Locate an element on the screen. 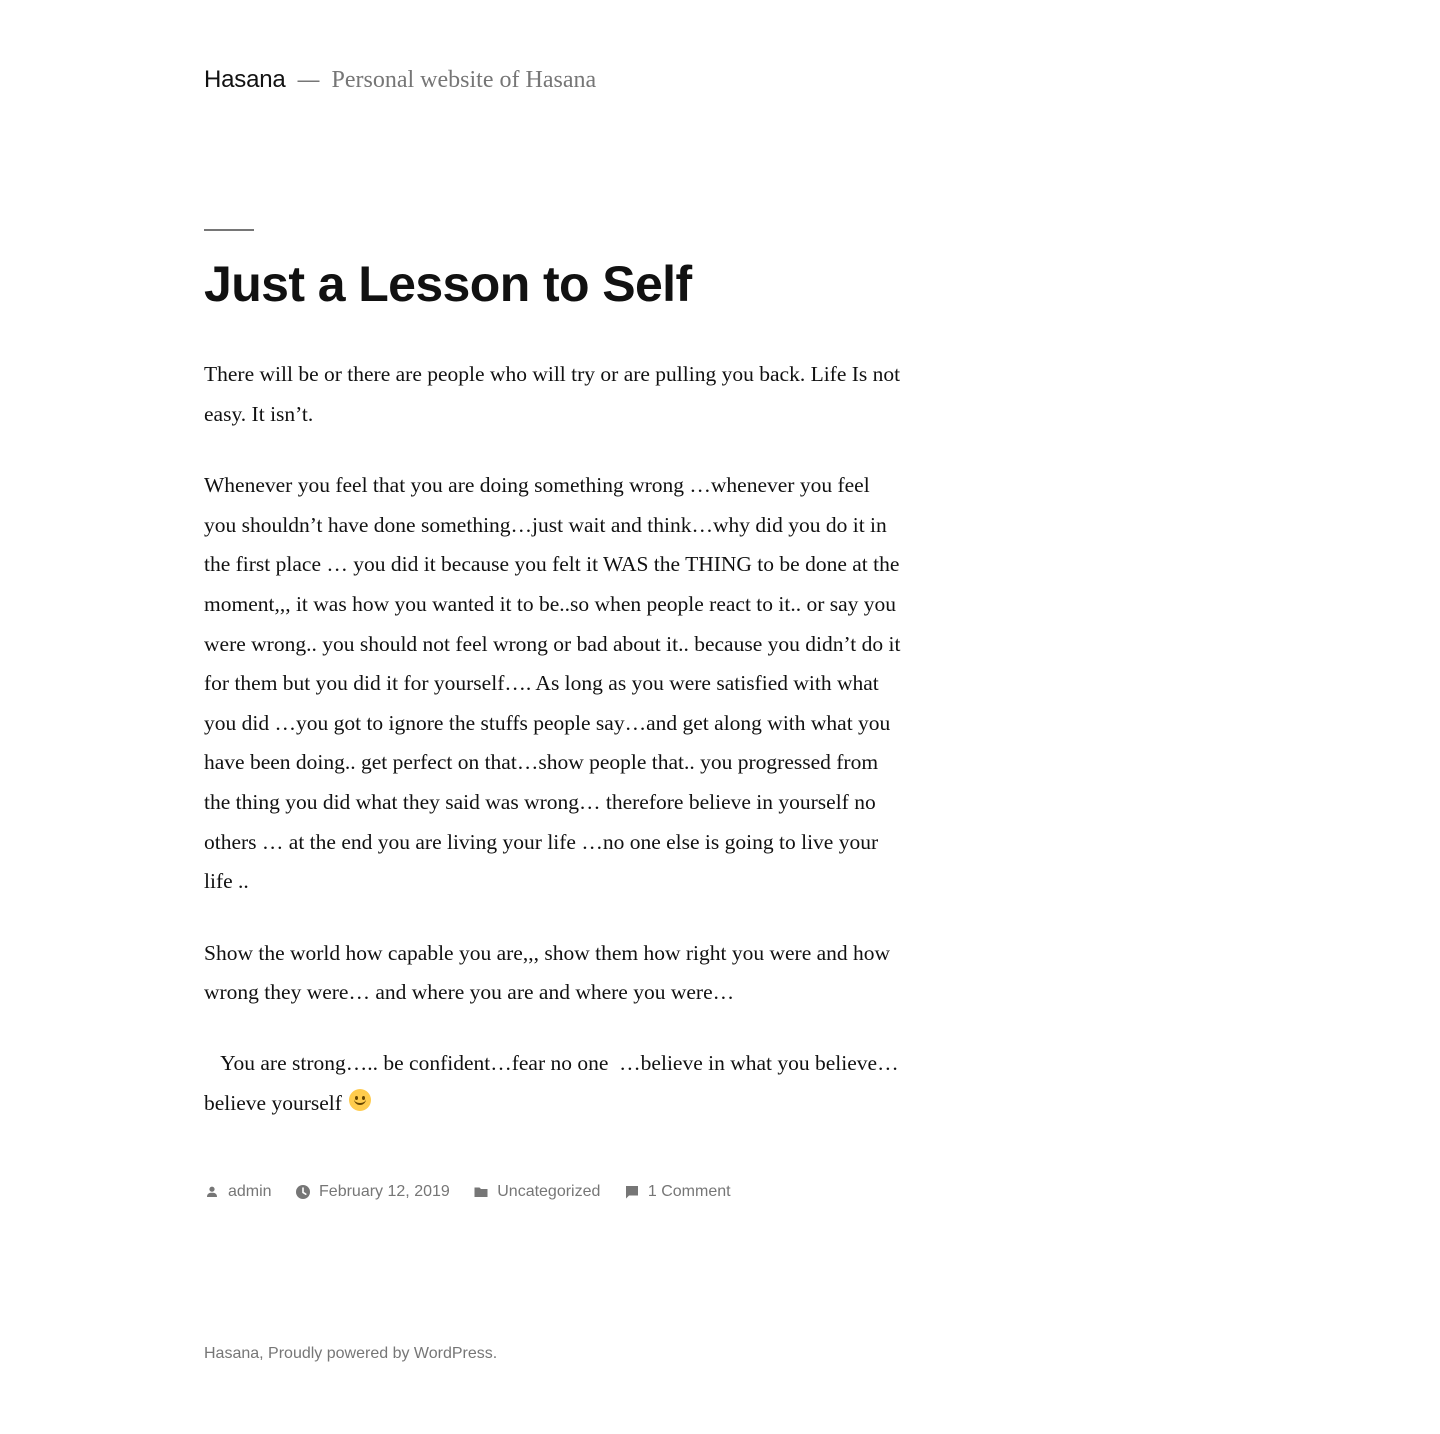  meta-category: Uncategorized is located at coordinates (536, 1192).